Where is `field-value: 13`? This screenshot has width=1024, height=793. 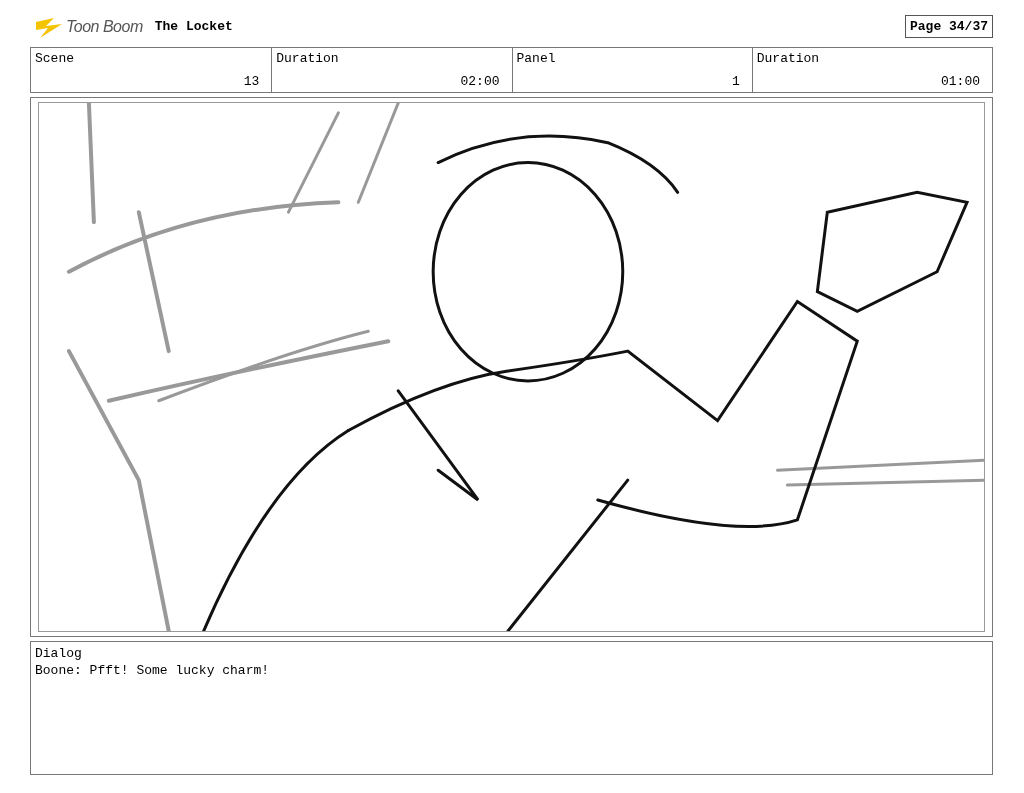
field-value: 13 is located at coordinates (251, 81).